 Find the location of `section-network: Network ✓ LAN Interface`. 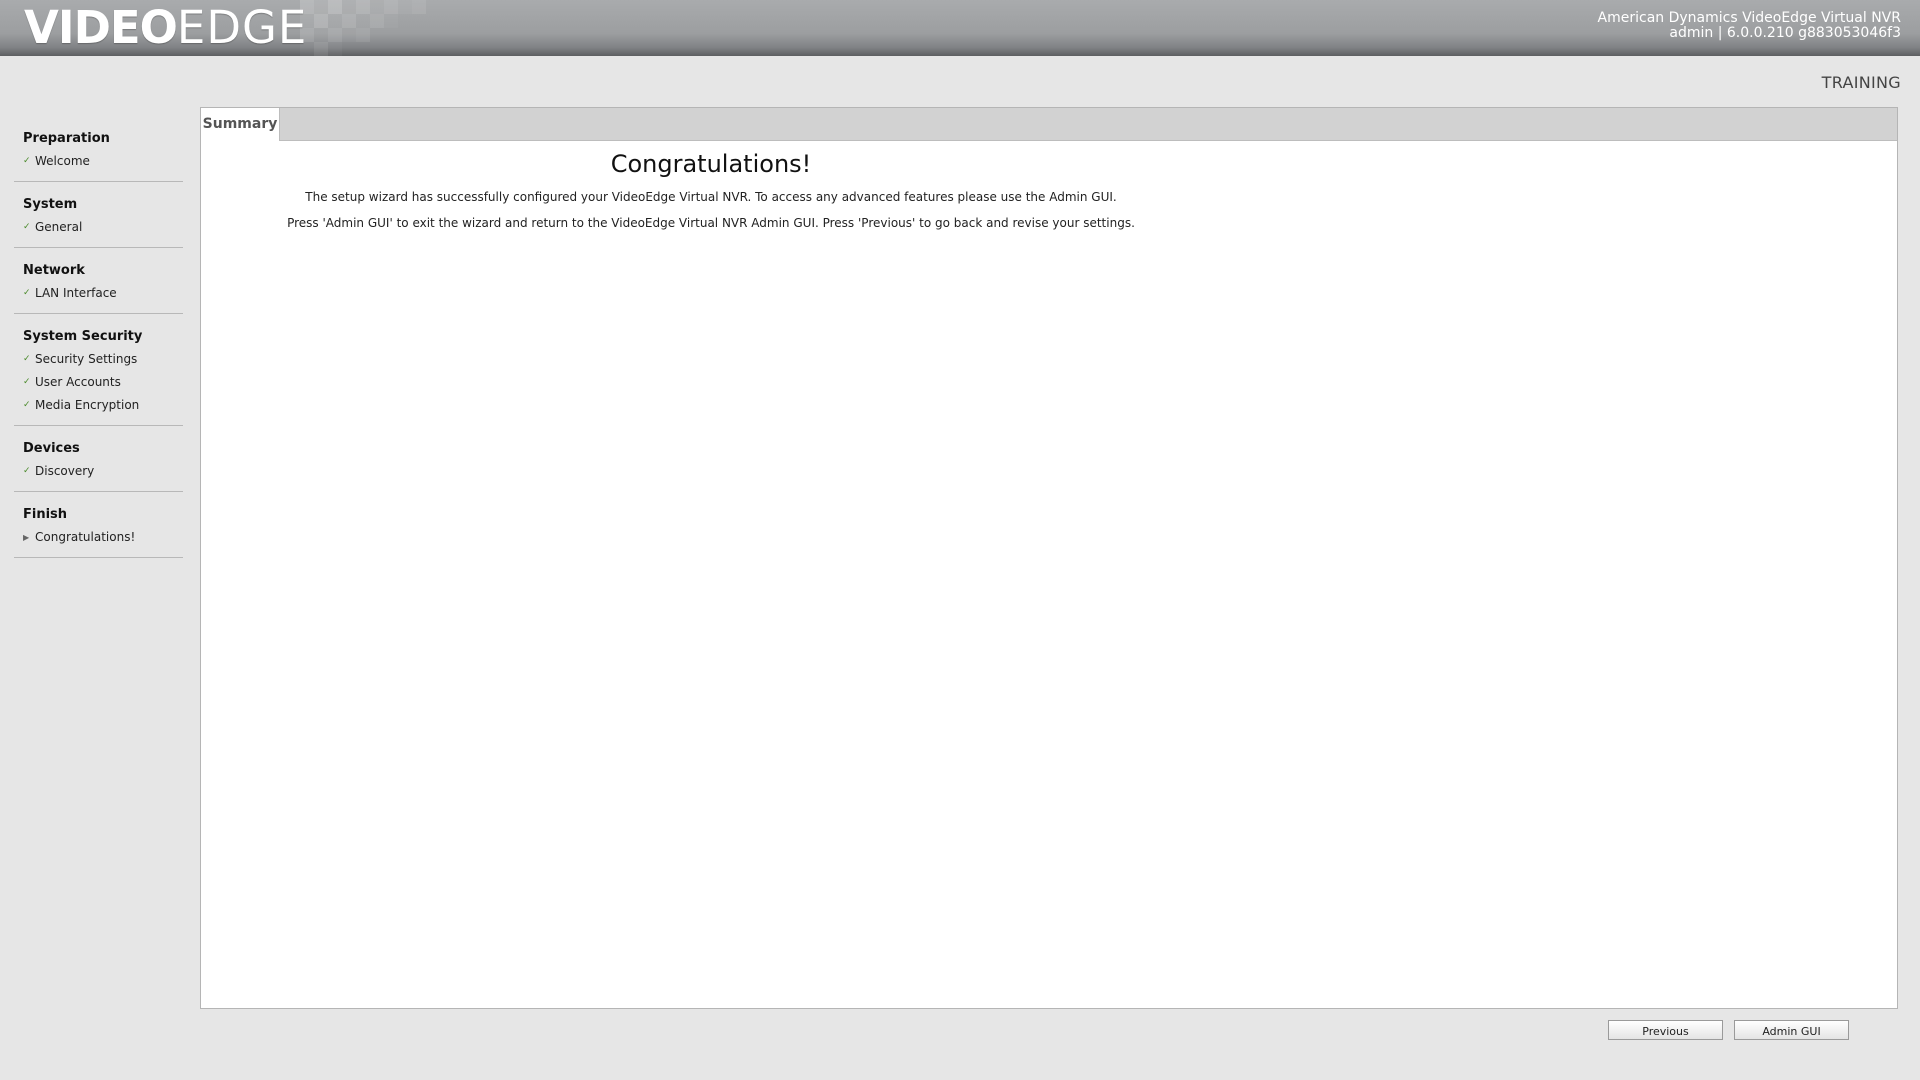

section-network: Network ✓ LAN Interface is located at coordinates (98, 287).